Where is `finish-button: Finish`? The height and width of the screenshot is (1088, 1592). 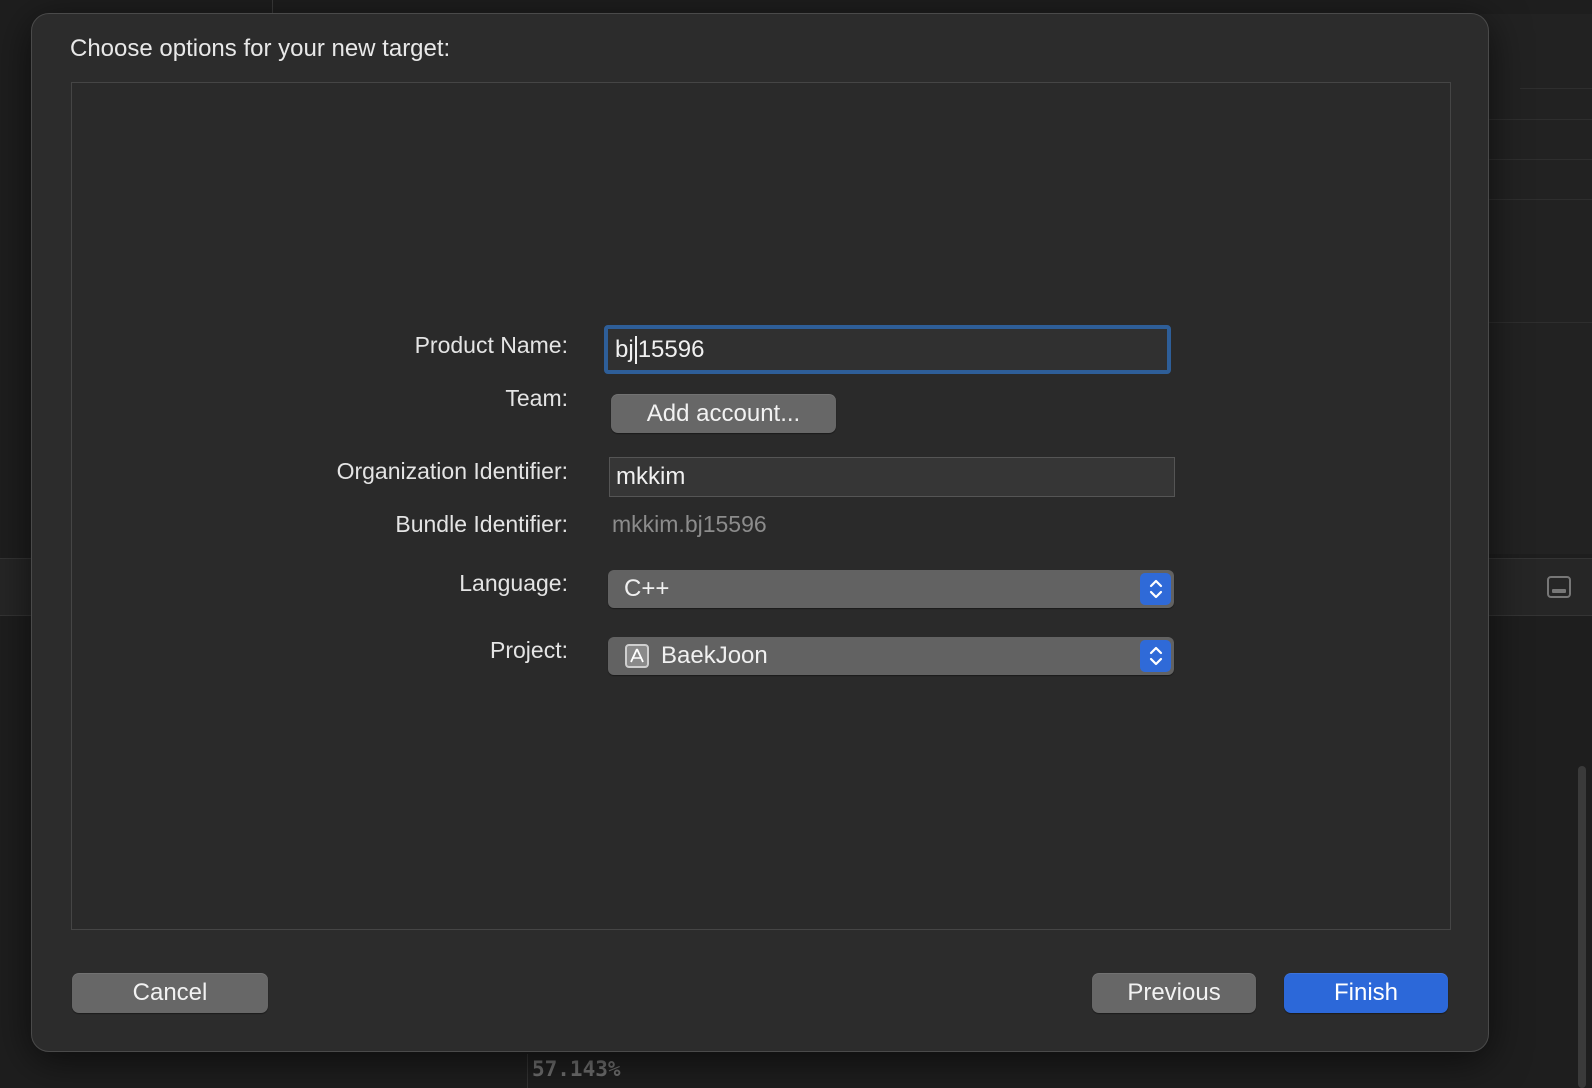 finish-button: Finish is located at coordinates (1366, 993).